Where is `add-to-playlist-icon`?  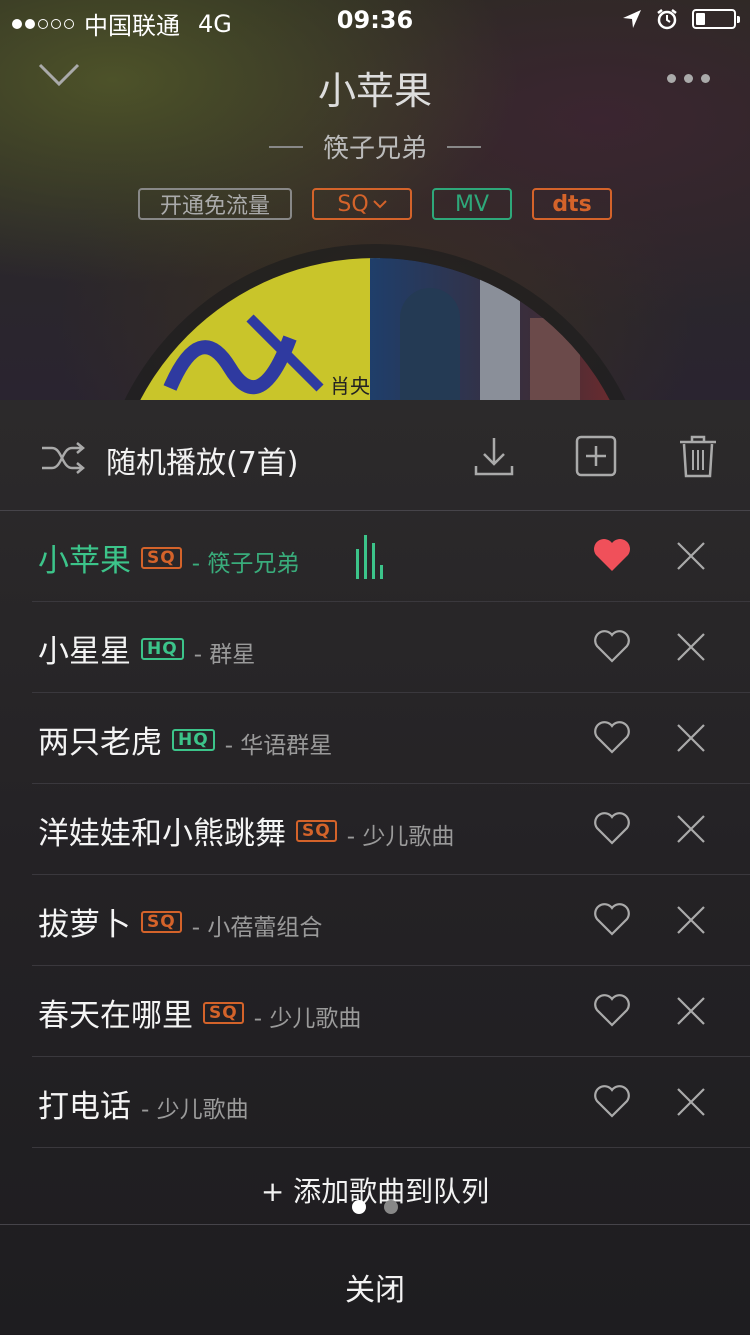 add-to-playlist-icon is located at coordinates (596, 456).